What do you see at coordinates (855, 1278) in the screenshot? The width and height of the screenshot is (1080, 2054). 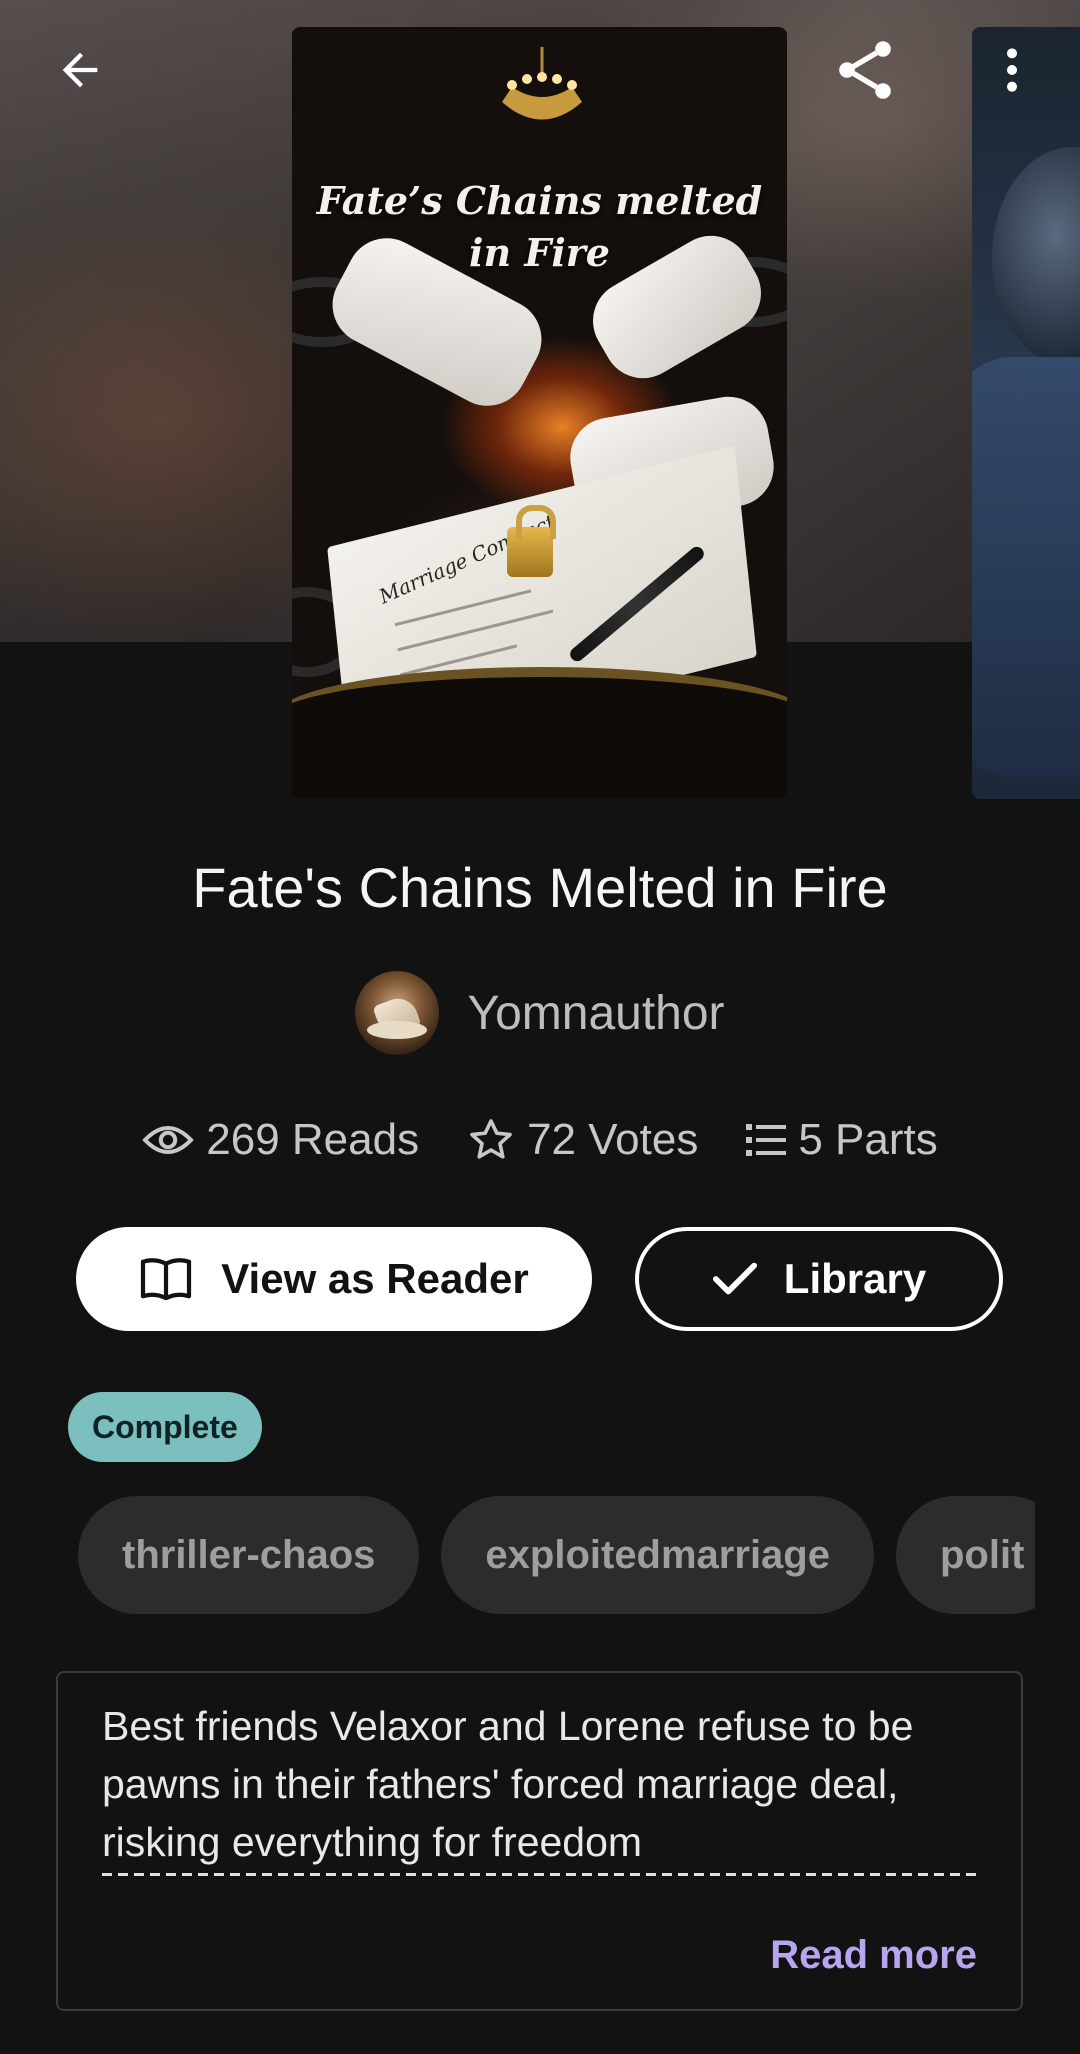 I see `library-label: Library` at bounding box center [855, 1278].